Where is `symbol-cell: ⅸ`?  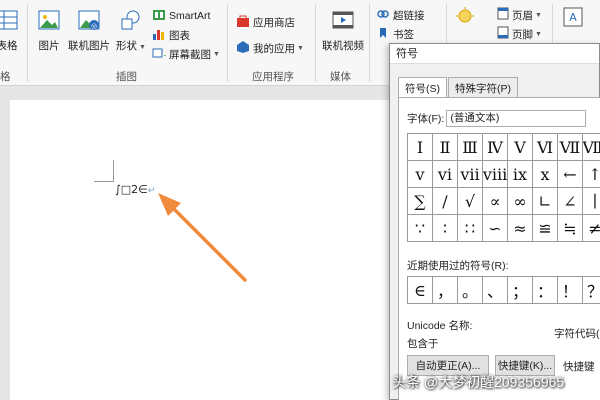
symbol-cell: ⅸ is located at coordinates (520, 174).